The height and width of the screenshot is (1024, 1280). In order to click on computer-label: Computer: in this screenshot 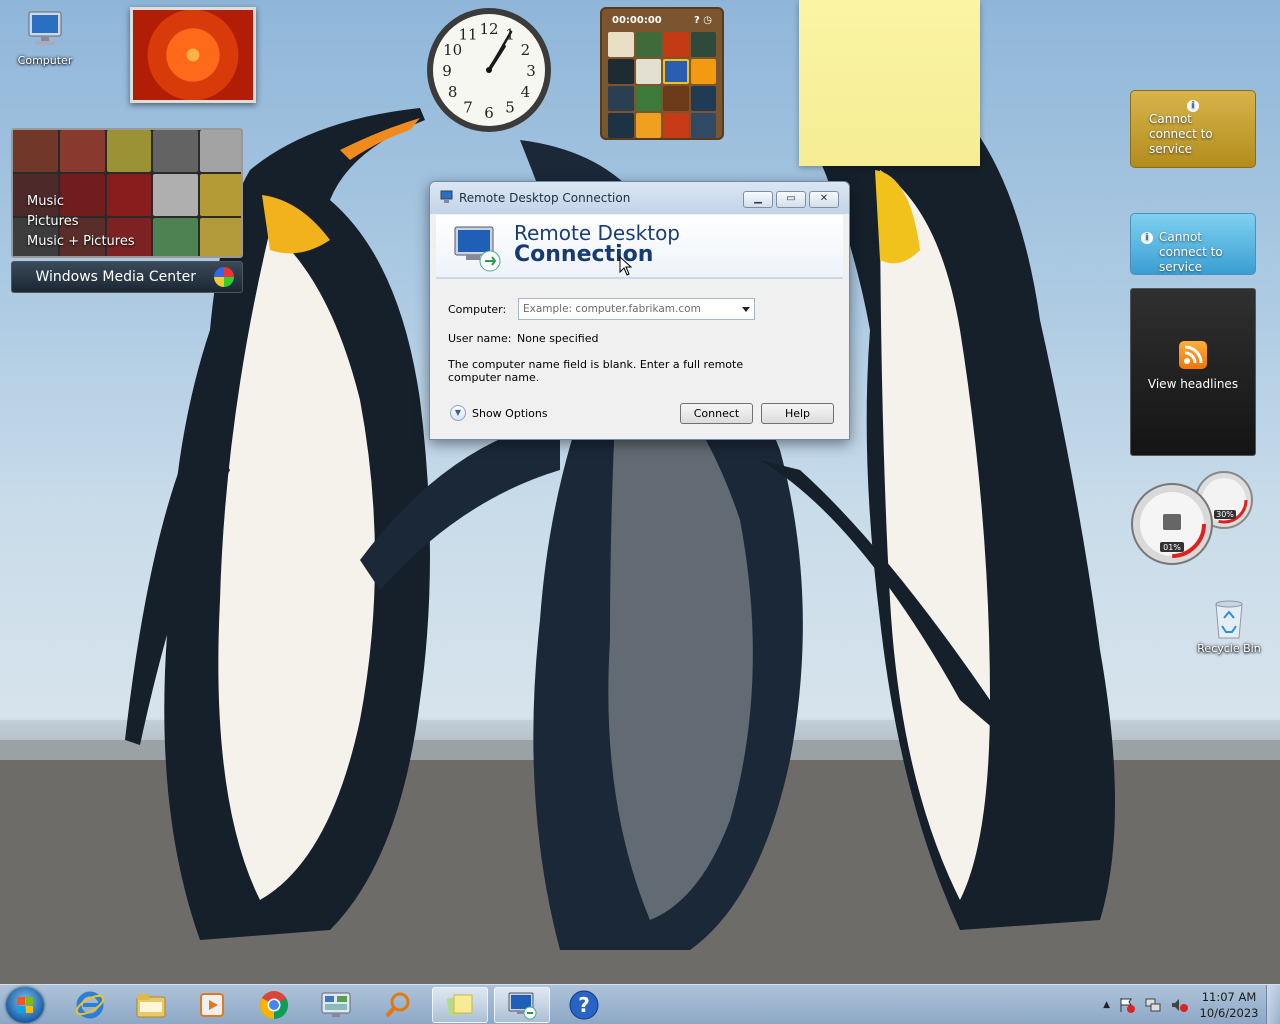, I will do `click(477, 309)`.